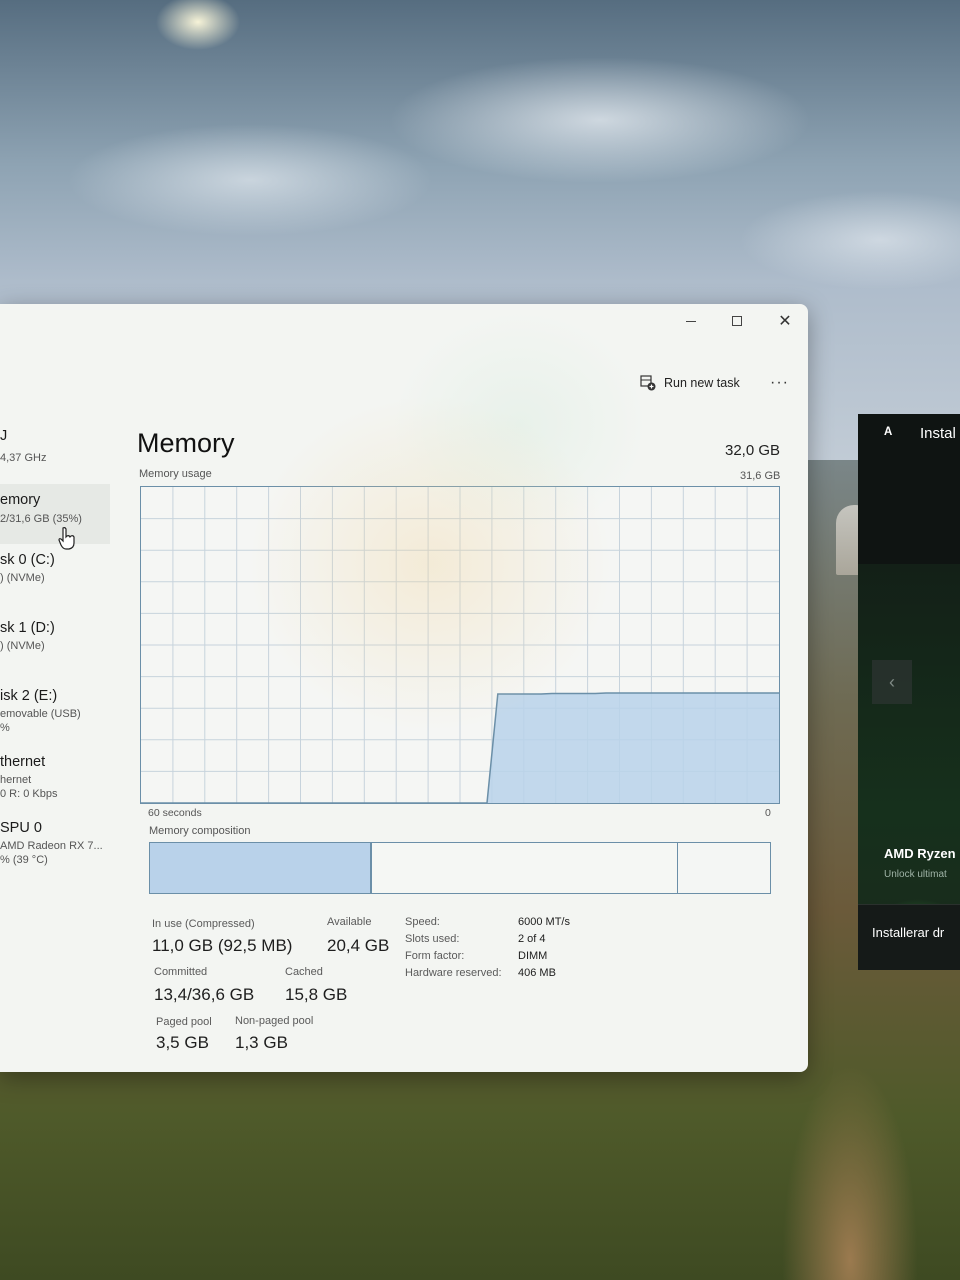  Describe the element at coordinates (404, 383) in the screenshot. I see `toolbar: Run new task ···` at that location.